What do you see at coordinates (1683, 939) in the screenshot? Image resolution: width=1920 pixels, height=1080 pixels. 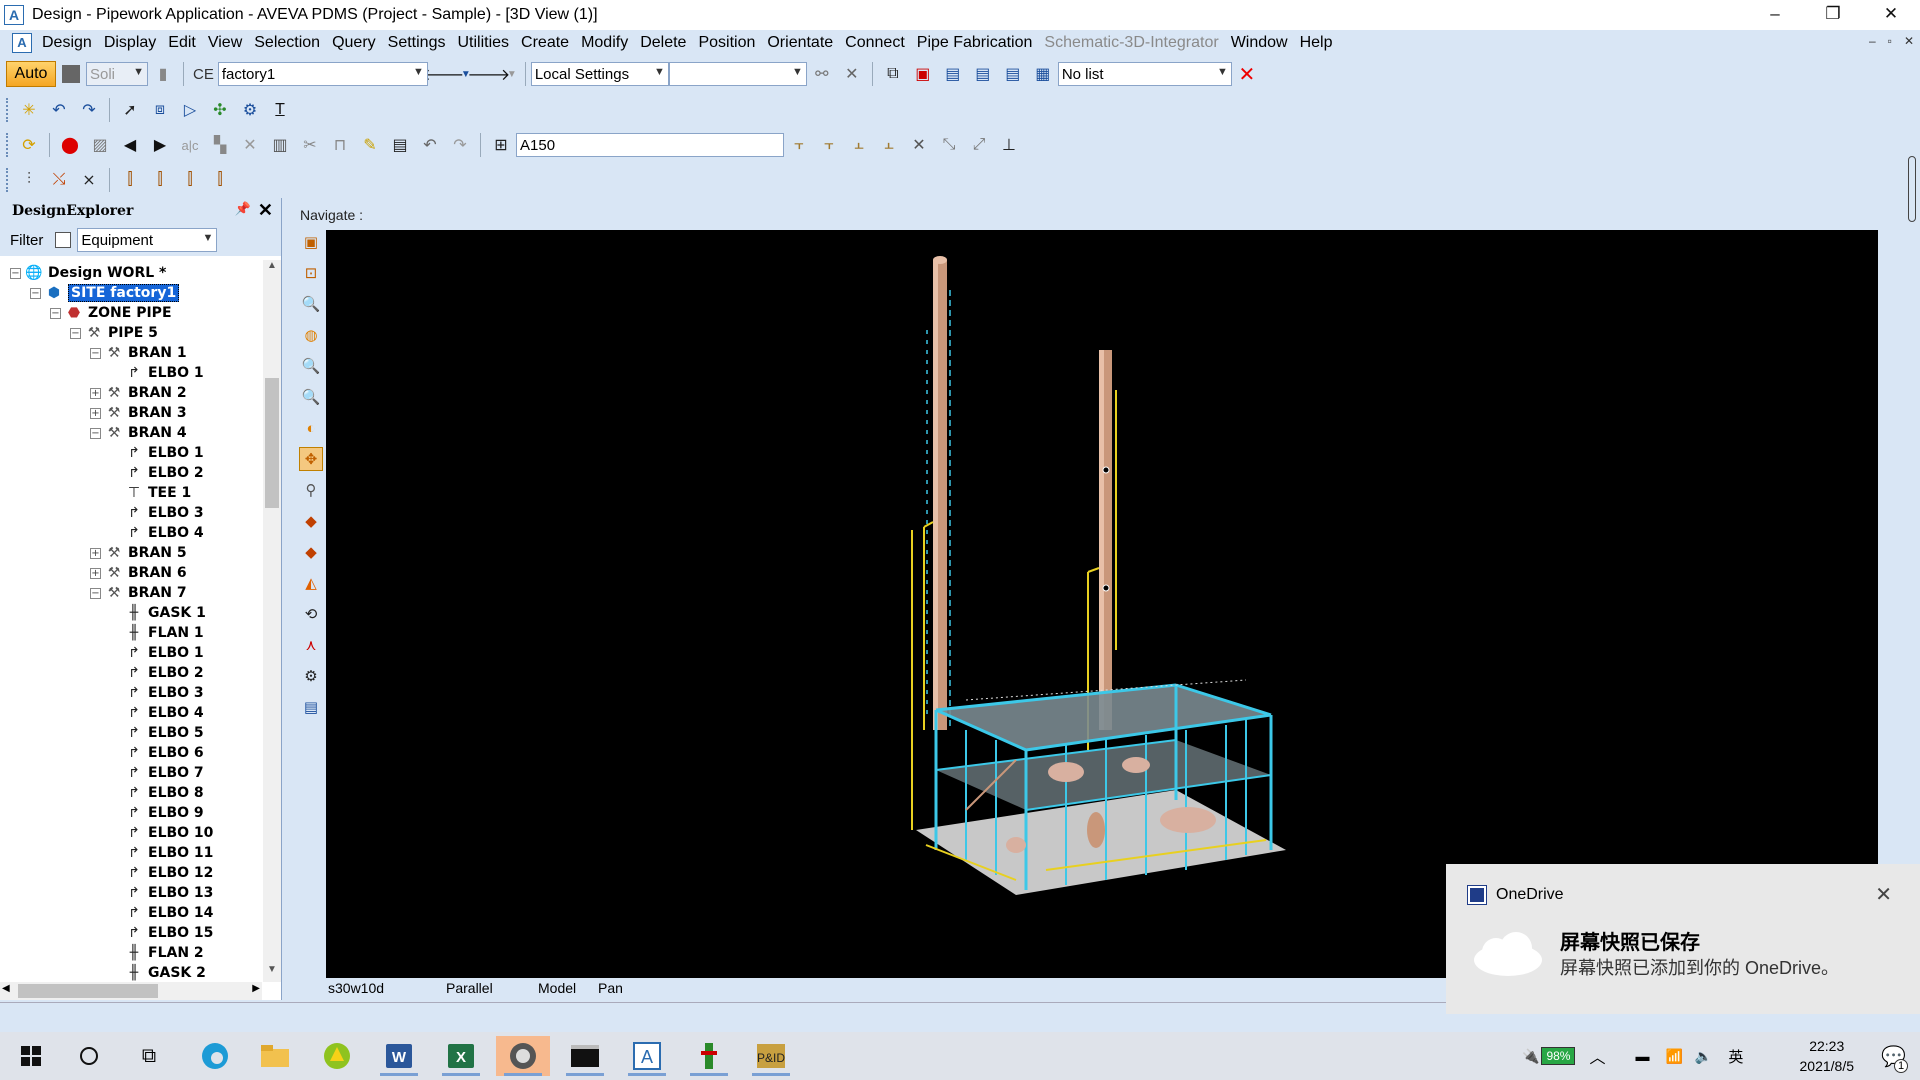 I see `onedrive-notification: OneDrive ✕ 屏幕快照已保存 屏幕快照已添加到你的 OneDrive。` at bounding box center [1683, 939].